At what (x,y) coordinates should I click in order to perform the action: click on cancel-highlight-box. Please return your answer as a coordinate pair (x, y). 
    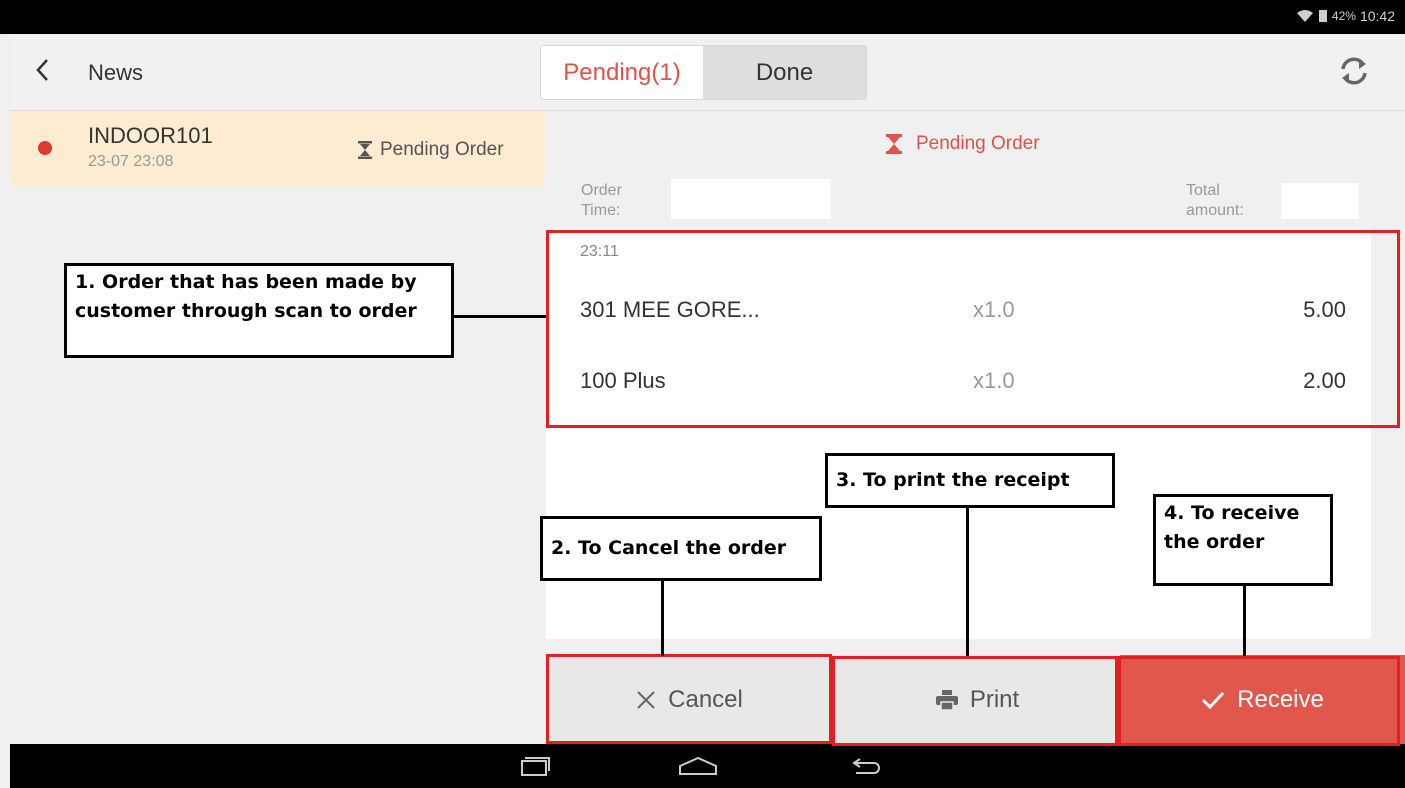
    Looking at the image, I should click on (689, 699).